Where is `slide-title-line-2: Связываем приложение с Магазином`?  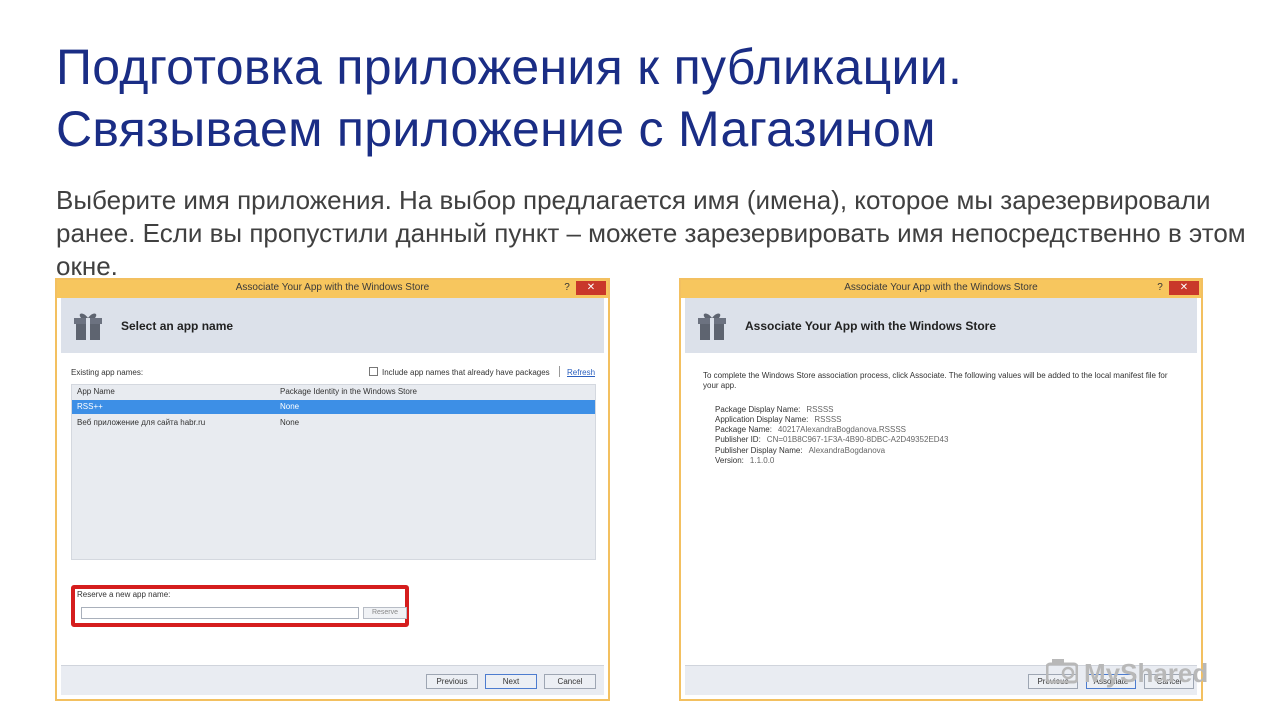
slide-title-line-2: Связываем приложение с Магазином is located at coordinates (496, 129).